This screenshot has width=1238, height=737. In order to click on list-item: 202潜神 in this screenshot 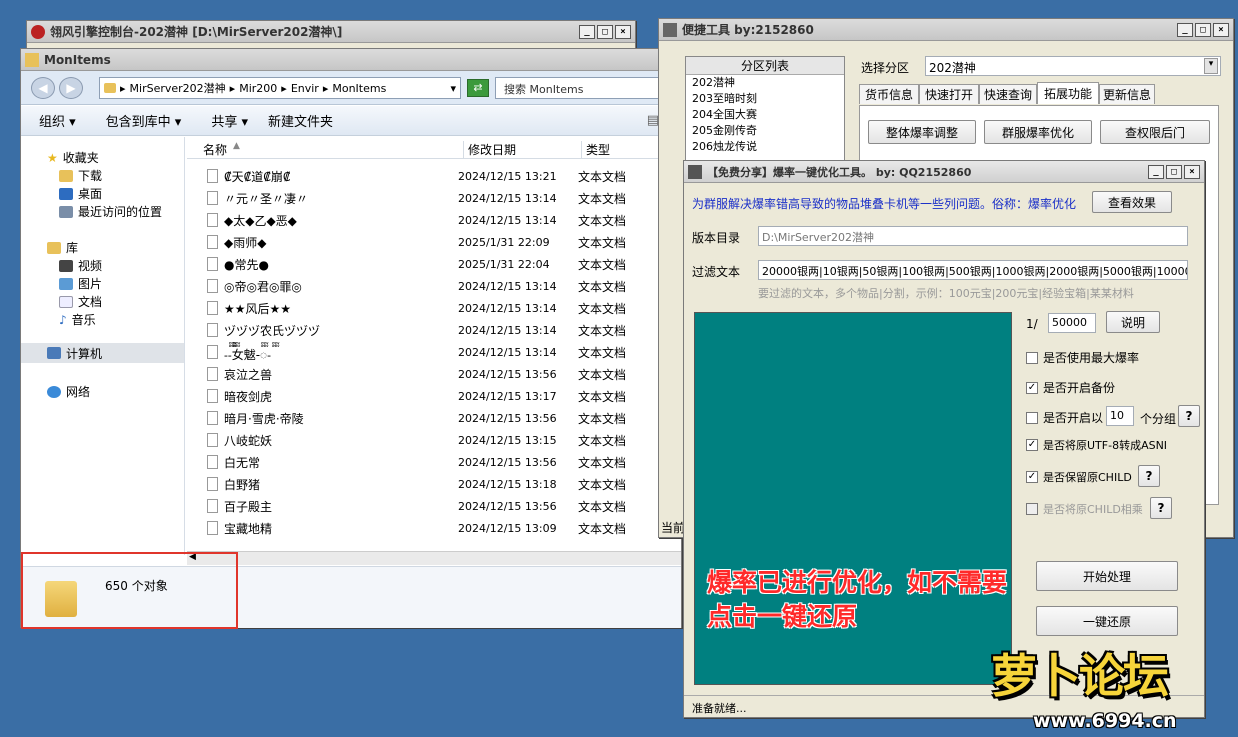, I will do `click(768, 83)`.